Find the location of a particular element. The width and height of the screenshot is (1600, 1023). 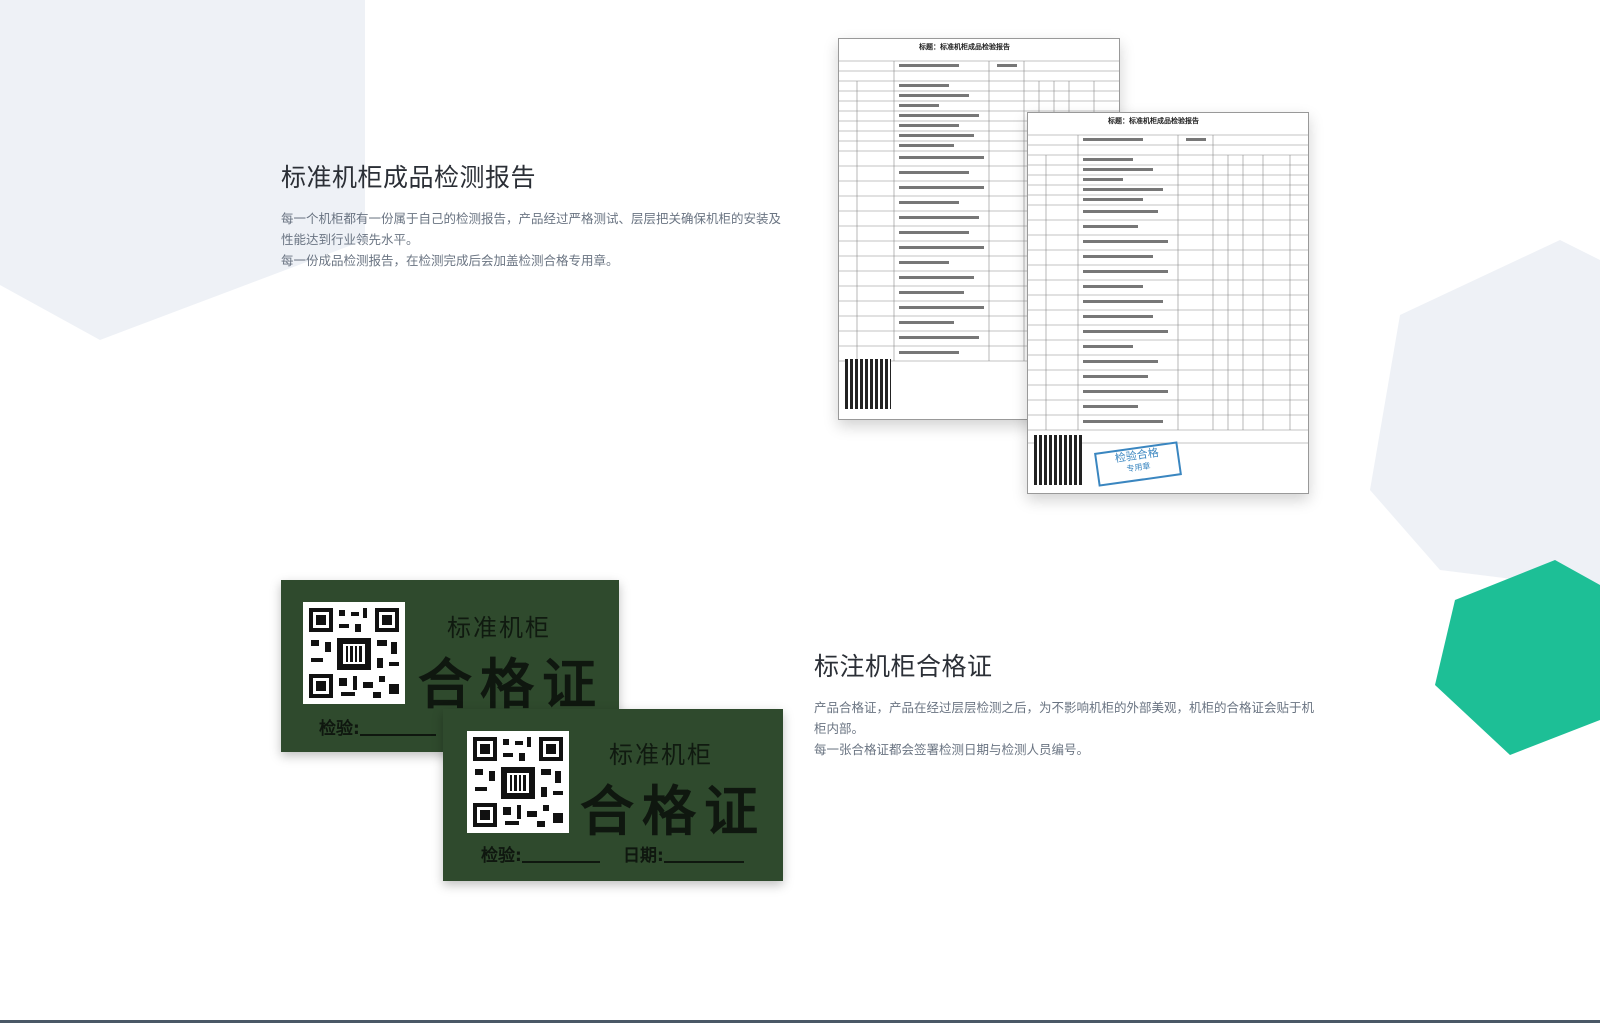

background-polygon-right is located at coordinates (1485, 415).